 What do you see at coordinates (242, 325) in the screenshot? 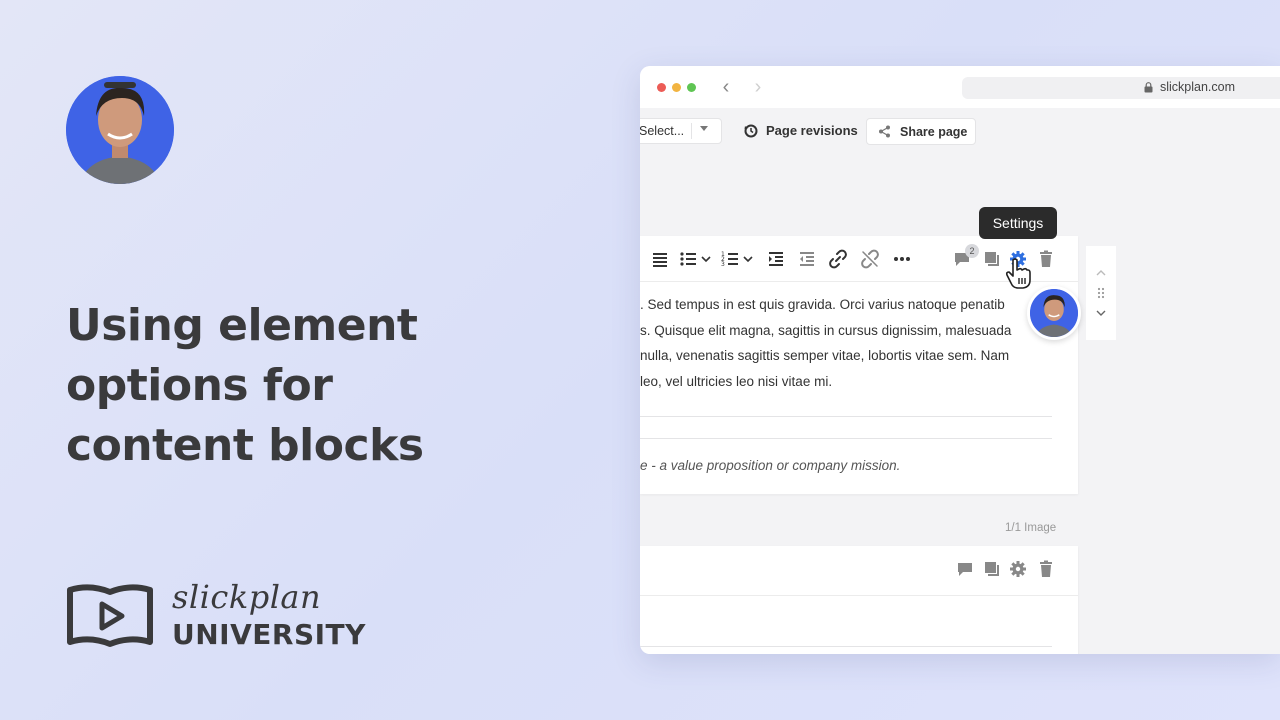
I see `headline-line-1: Using element` at bounding box center [242, 325].